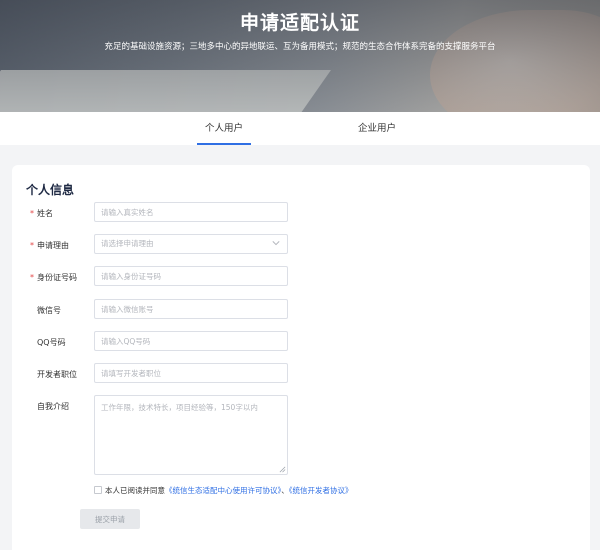 The image size is (600, 550). I want to click on id-number-input, so click(191, 276).